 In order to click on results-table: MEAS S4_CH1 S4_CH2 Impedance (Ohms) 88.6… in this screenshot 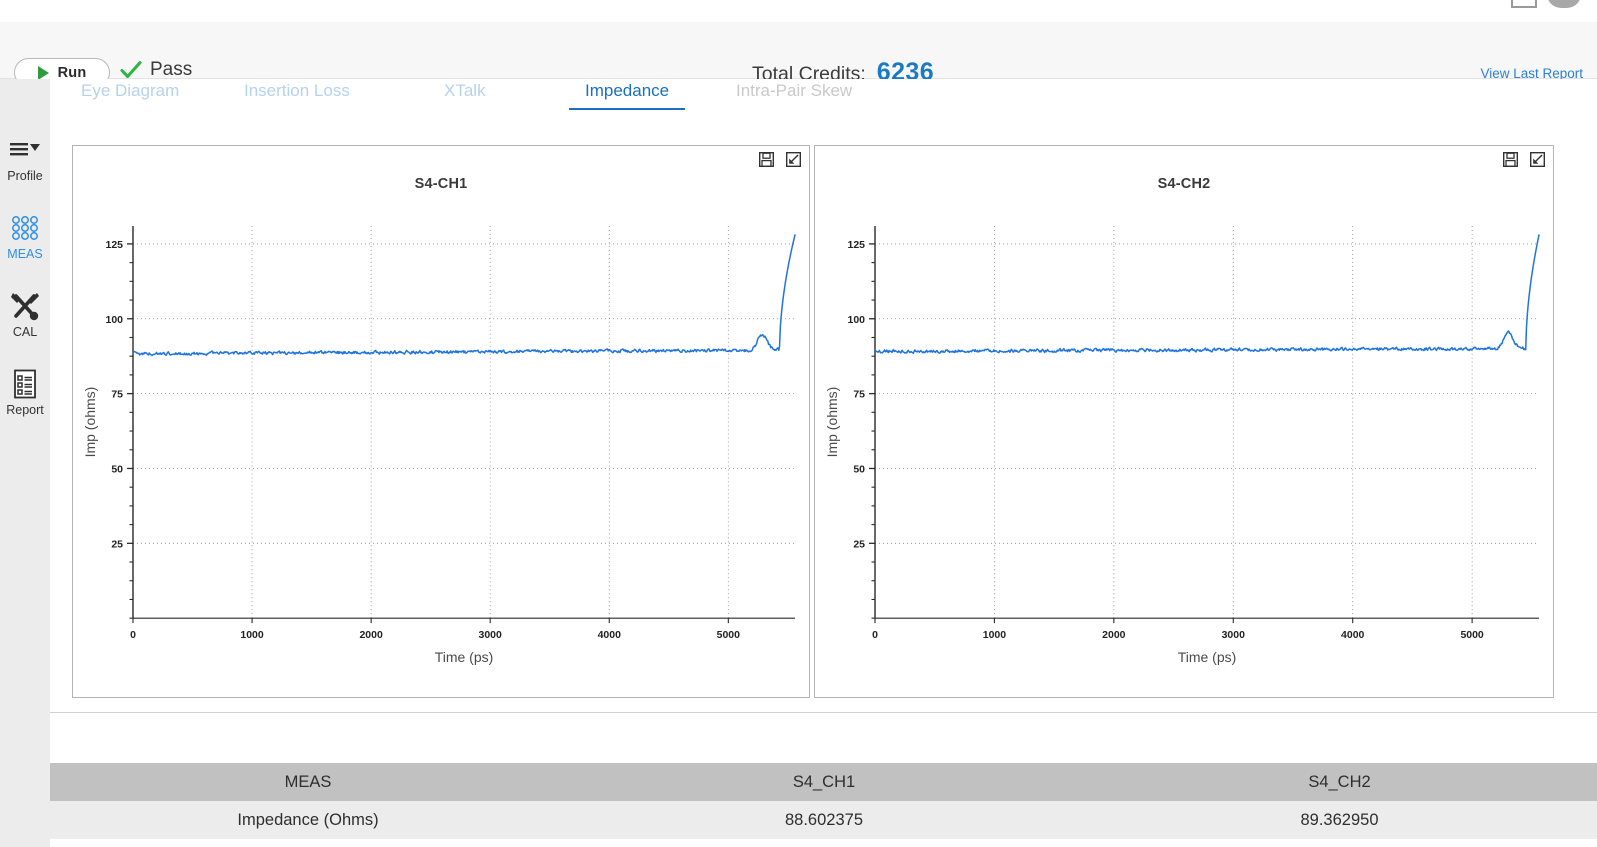, I will do `click(823, 801)`.